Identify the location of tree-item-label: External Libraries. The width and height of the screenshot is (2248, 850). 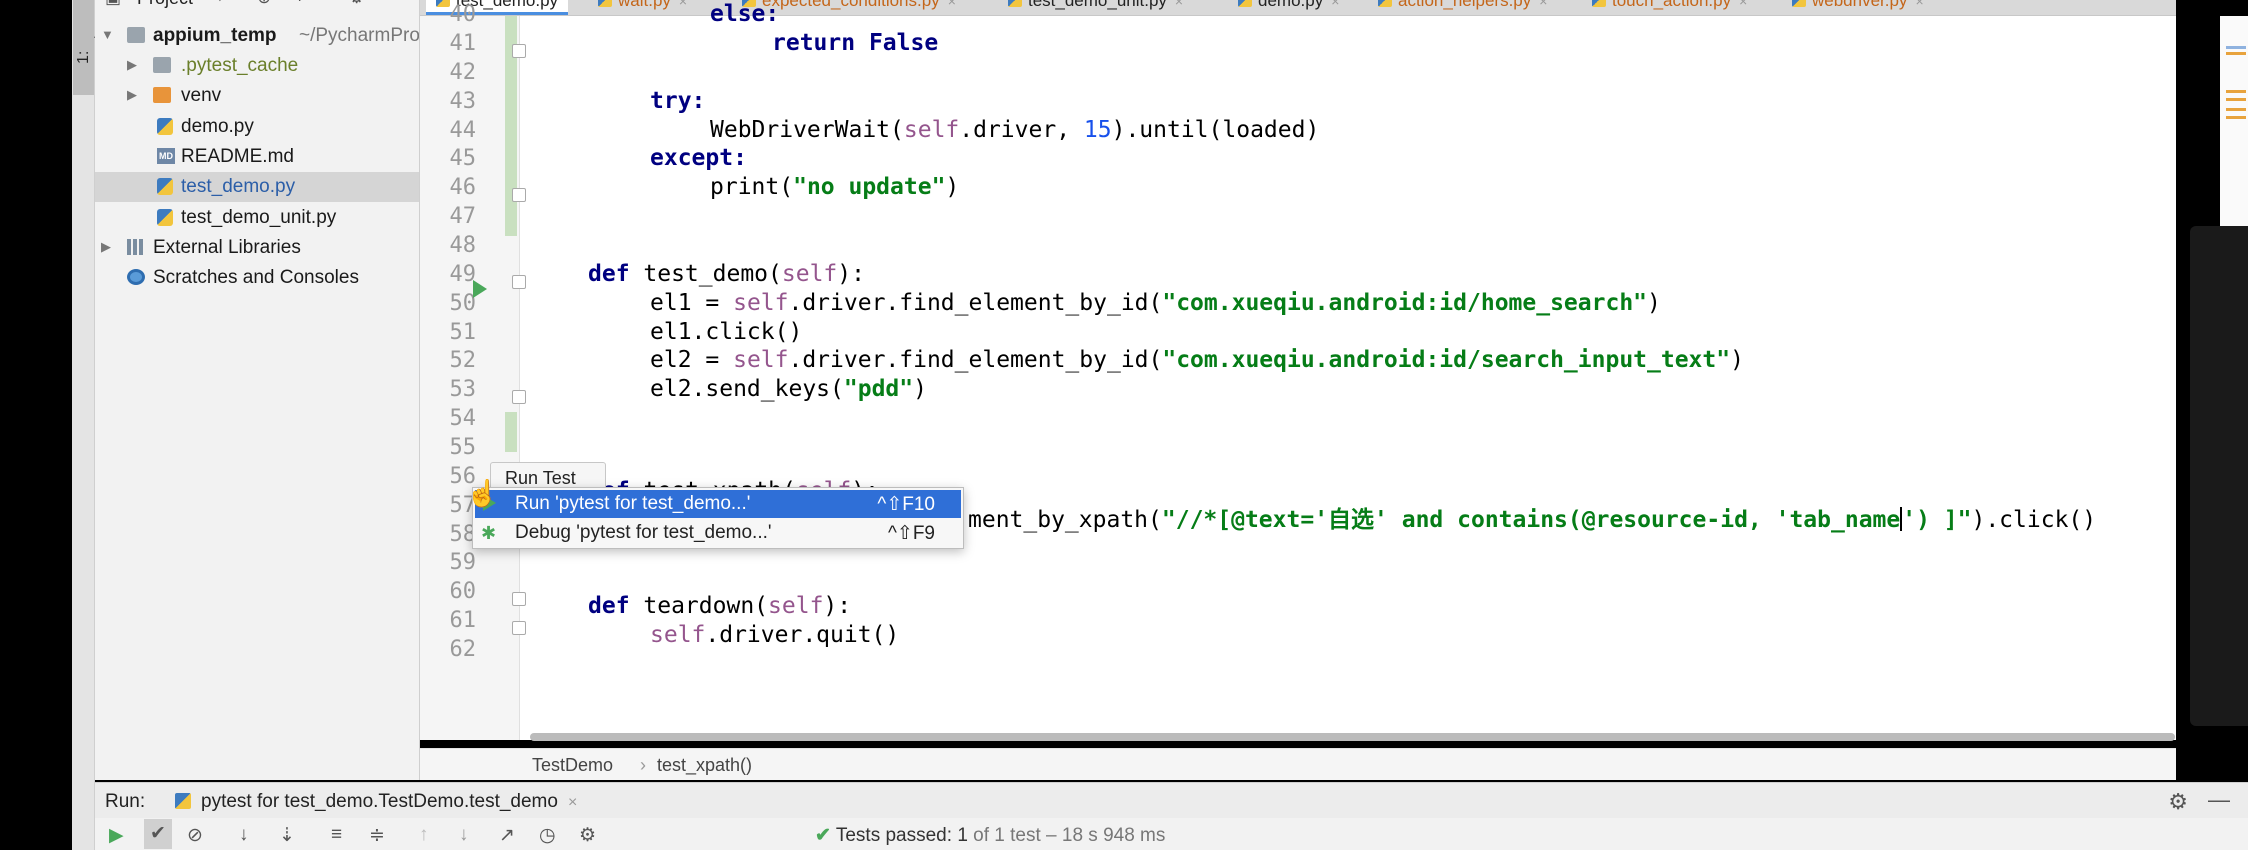
(227, 247).